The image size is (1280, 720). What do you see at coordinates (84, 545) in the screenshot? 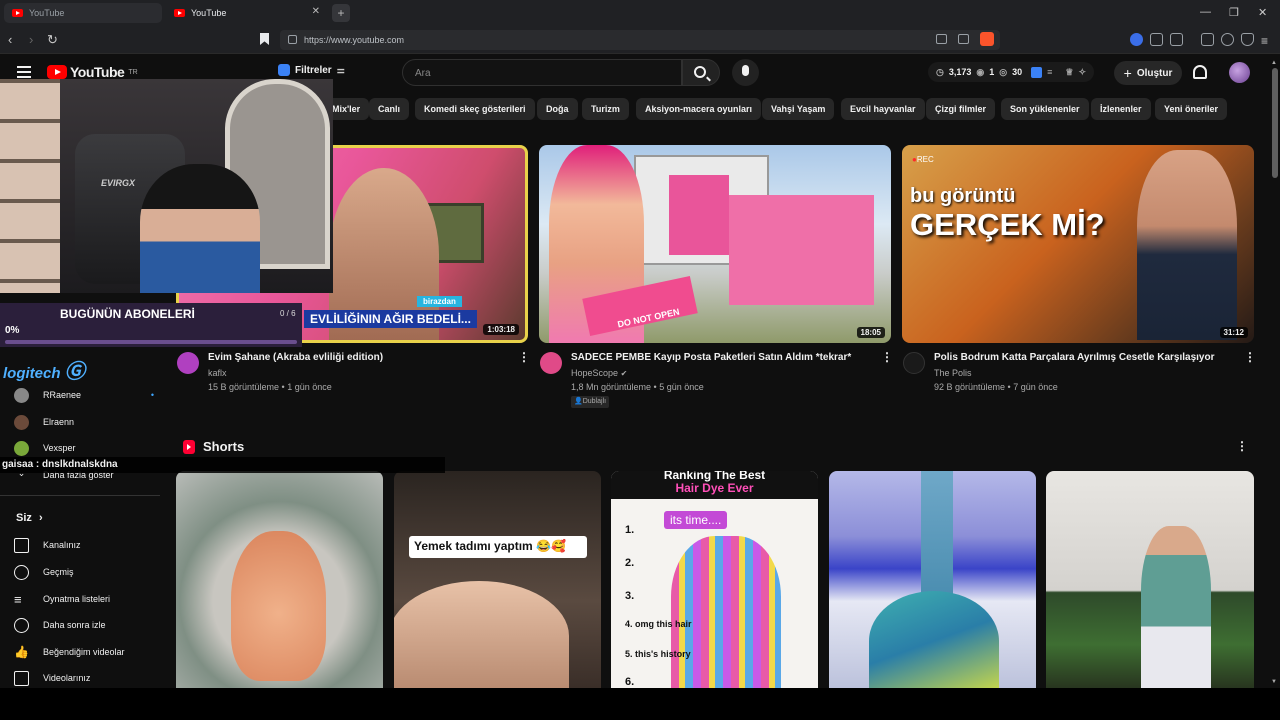
I see `sidebar-item-channel: Kanalınız` at bounding box center [84, 545].